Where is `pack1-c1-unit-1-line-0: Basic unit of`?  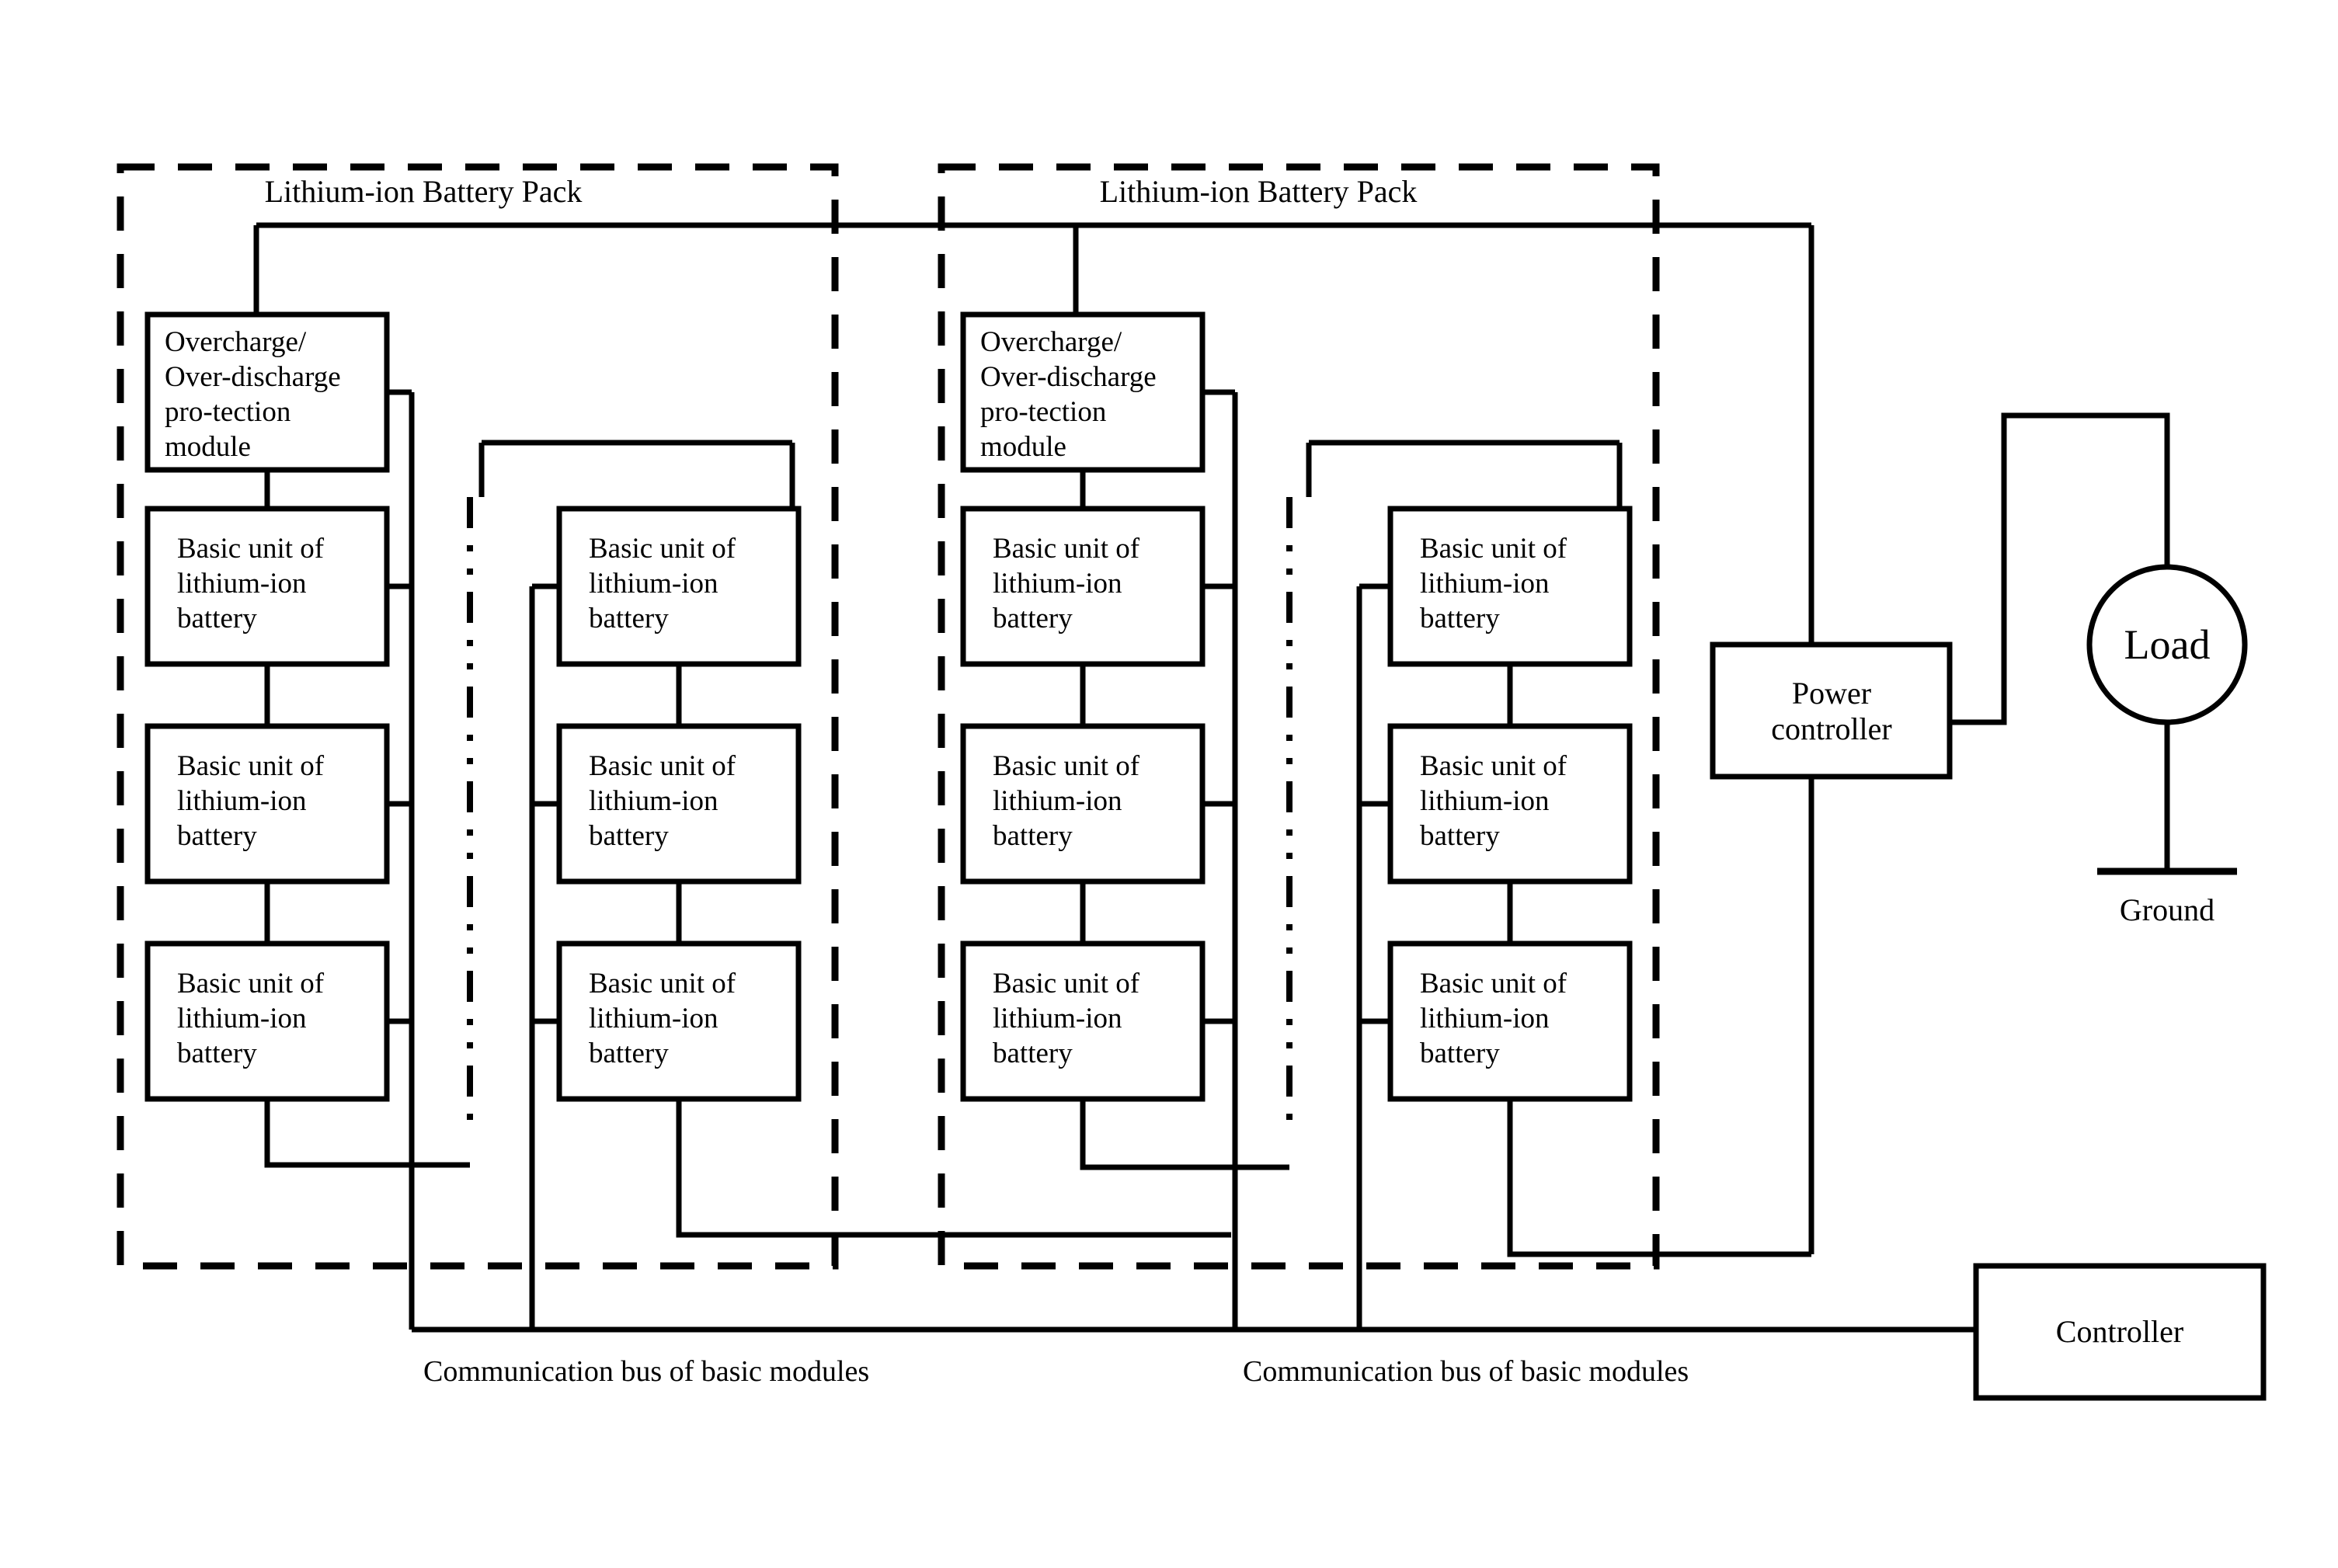 pack1-c1-unit-1-line-0: Basic unit of is located at coordinates (251, 766).